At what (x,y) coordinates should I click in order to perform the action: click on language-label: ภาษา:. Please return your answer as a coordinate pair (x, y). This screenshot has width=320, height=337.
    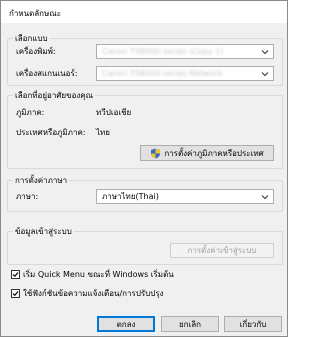
    Looking at the image, I should click on (27, 196).